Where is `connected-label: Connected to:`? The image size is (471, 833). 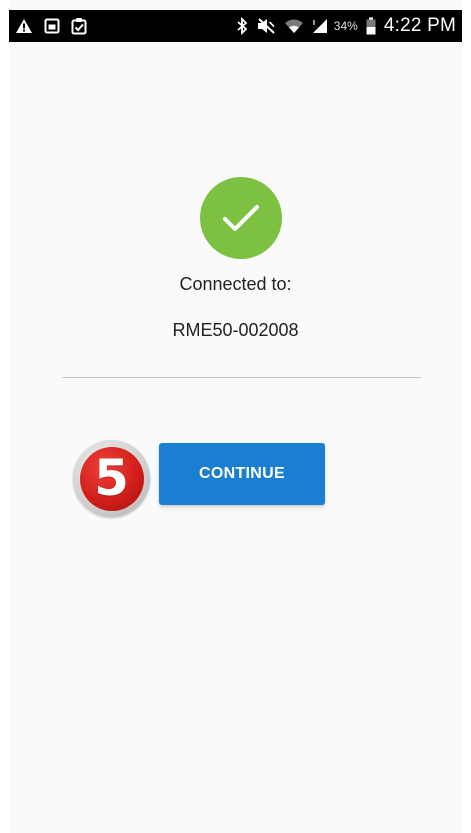 connected-label: Connected to: is located at coordinates (235, 284).